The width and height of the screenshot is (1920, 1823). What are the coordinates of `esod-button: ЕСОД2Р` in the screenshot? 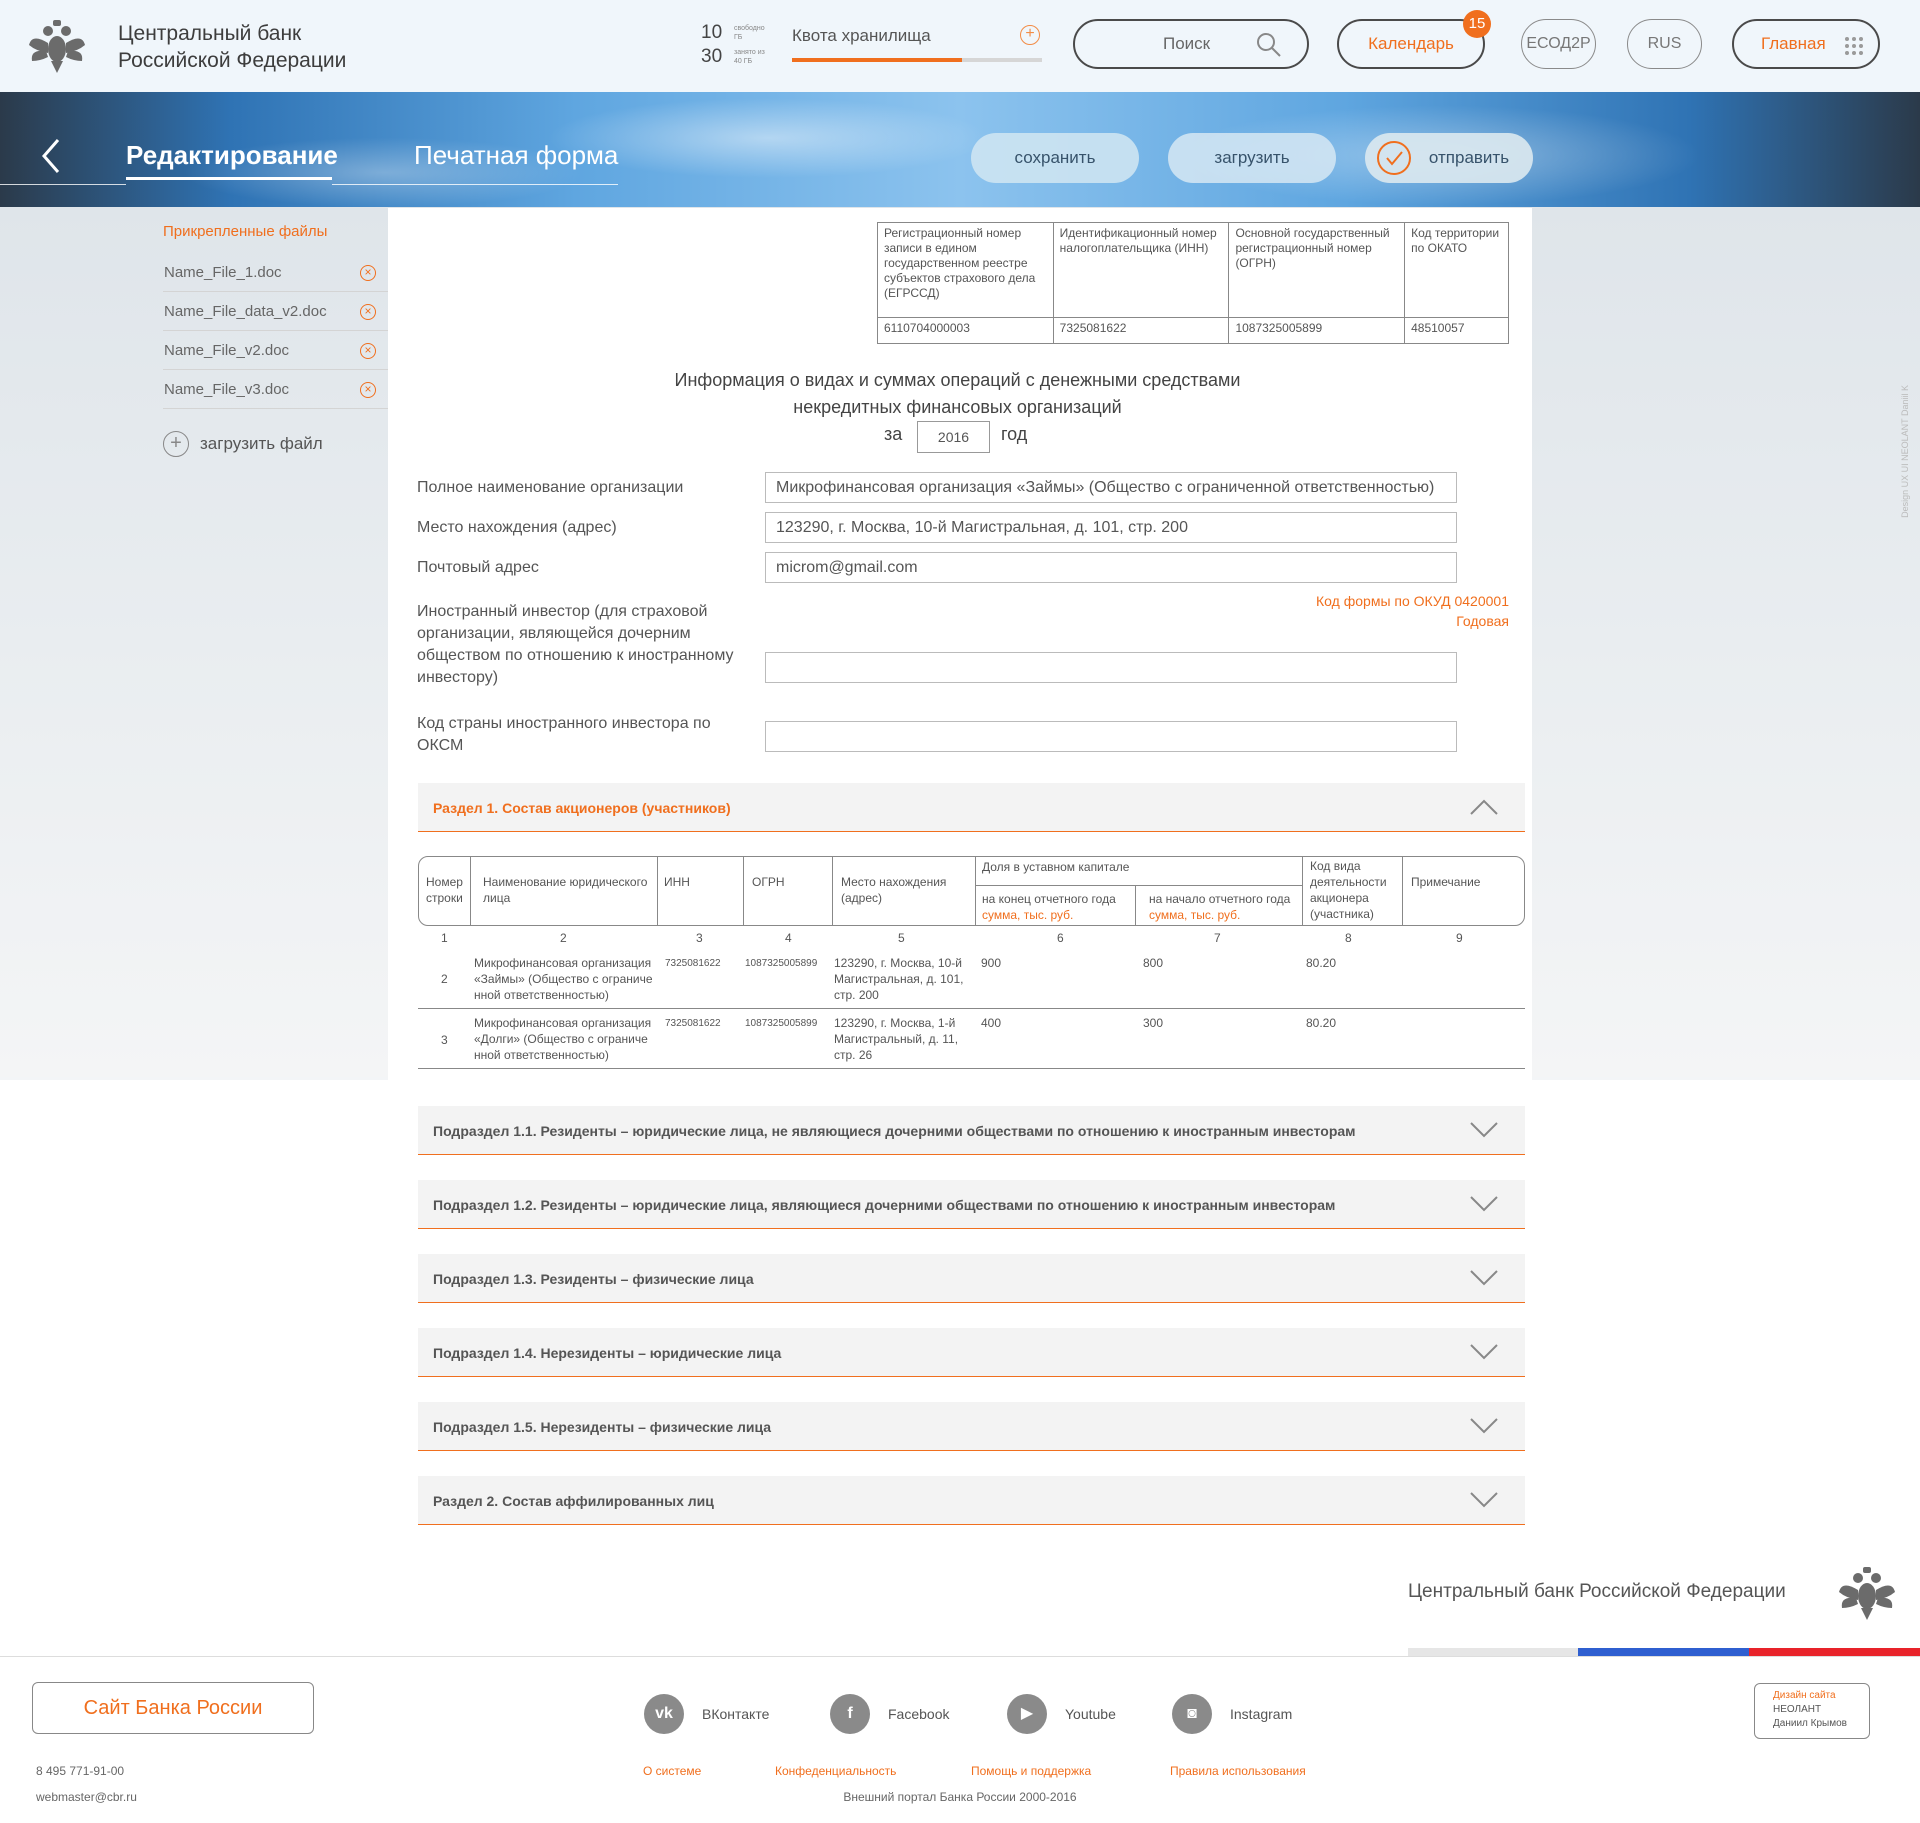 It's located at (1558, 44).